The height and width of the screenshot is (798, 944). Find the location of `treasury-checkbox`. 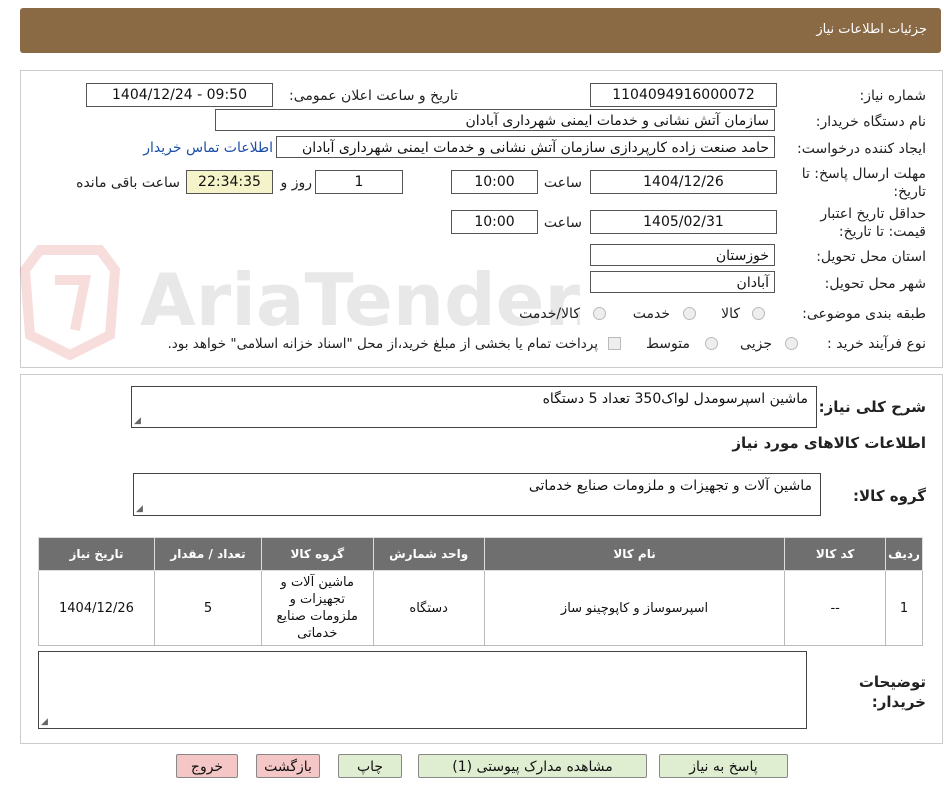

treasury-checkbox is located at coordinates (614, 343).